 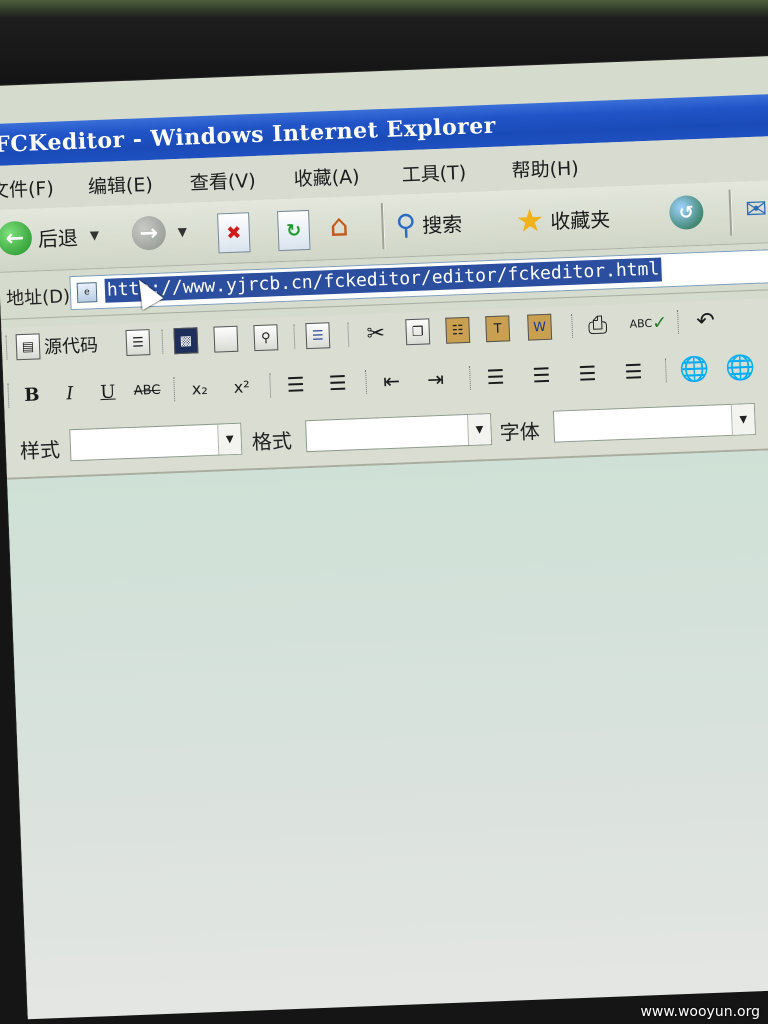 What do you see at coordinates (295, 384) in the screenshot?
I see `ordered-list-icon: ☰` at bounding box center [295, 384].